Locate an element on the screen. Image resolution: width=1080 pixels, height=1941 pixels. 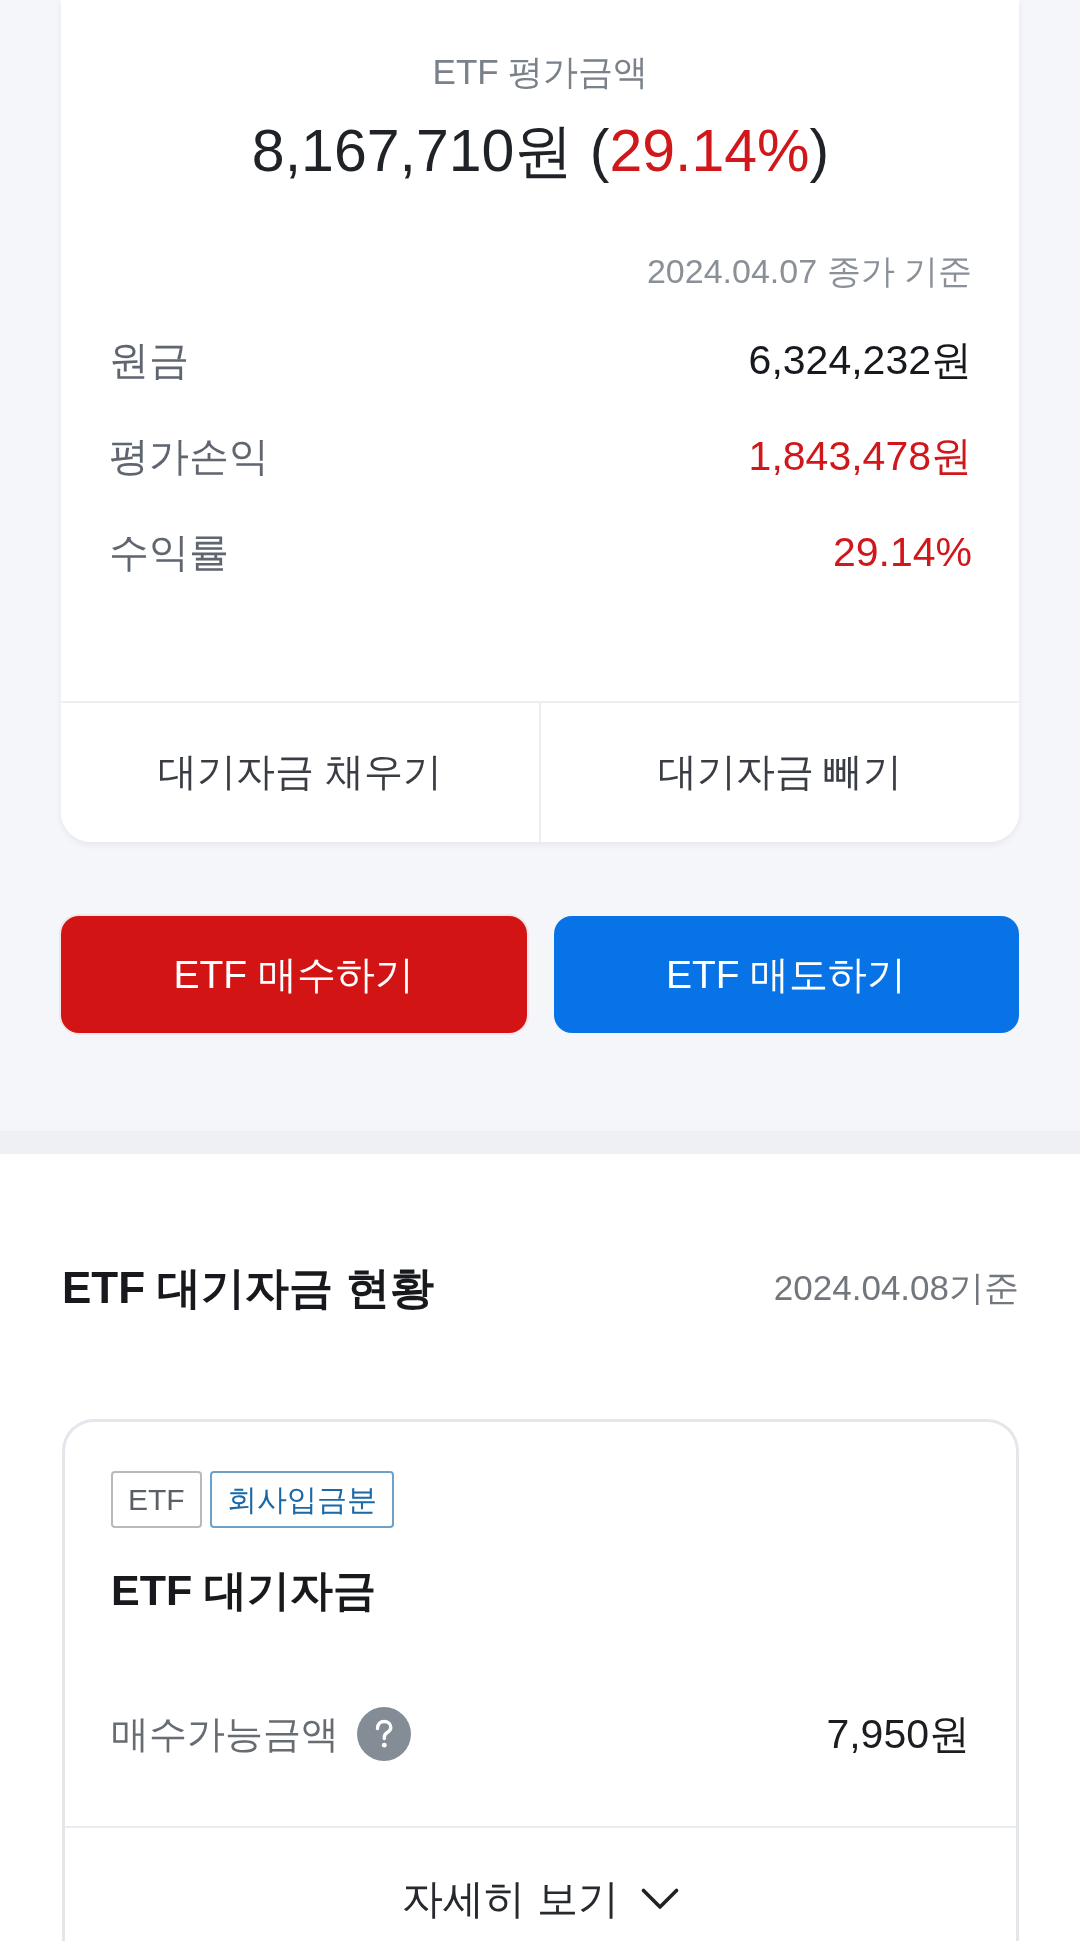
card-action-button: 대기자금 빼기 is located at coordinates (779, 772).